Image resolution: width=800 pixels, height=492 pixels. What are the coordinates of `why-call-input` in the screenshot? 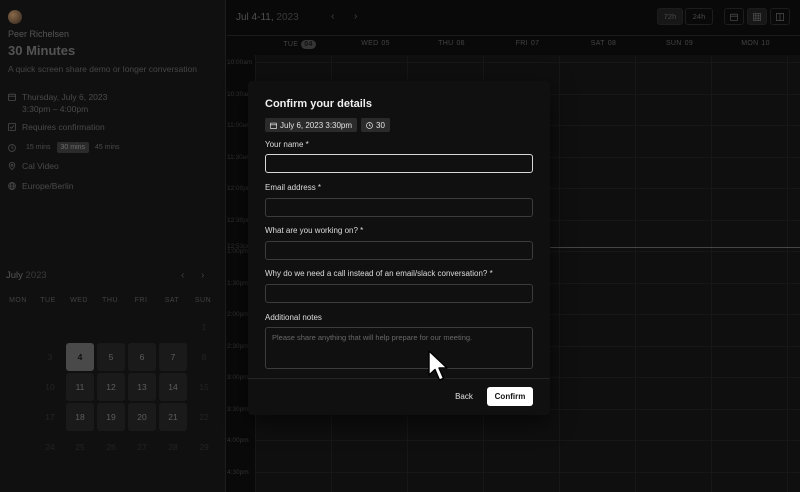 It's located at (399, 293).